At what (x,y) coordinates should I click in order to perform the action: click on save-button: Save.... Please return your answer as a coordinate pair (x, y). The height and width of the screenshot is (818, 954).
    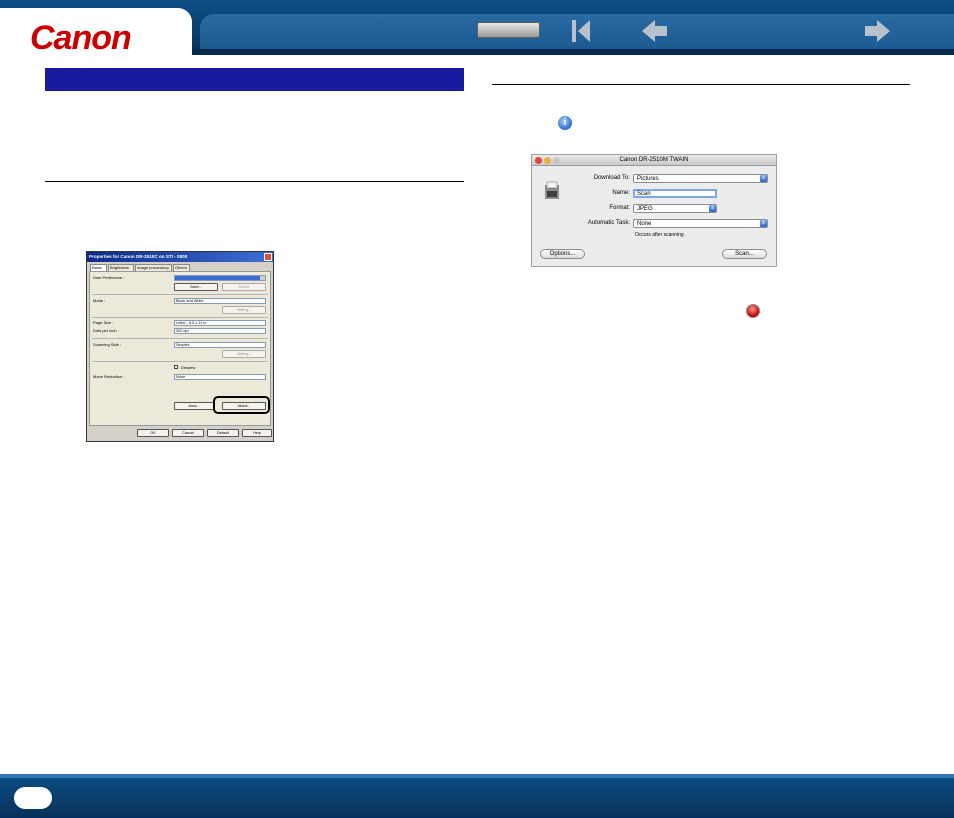
    Looking at the image, I should click on (196, 287).